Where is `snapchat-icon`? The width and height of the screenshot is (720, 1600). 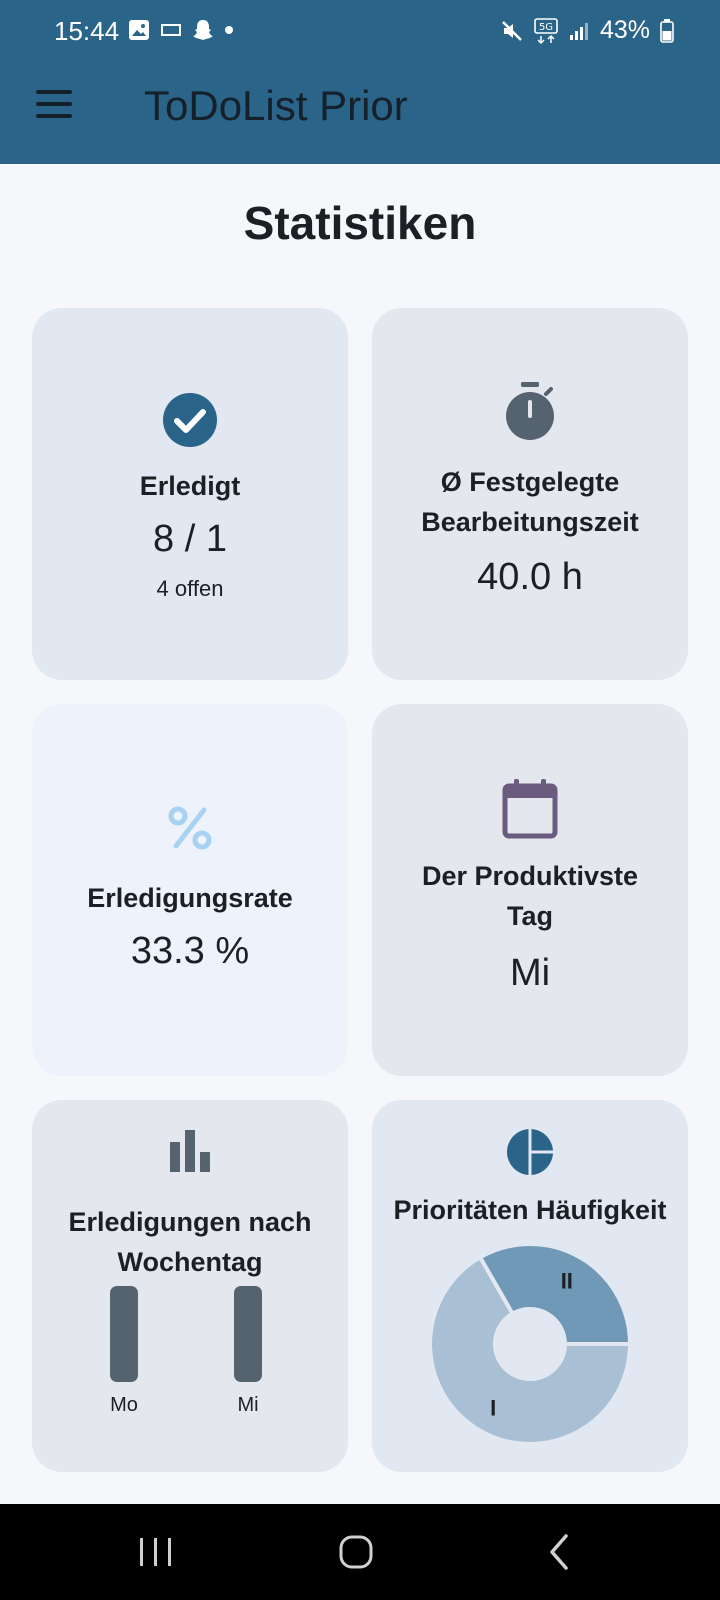 snapchat-icon is located at coordinates (203, 30).